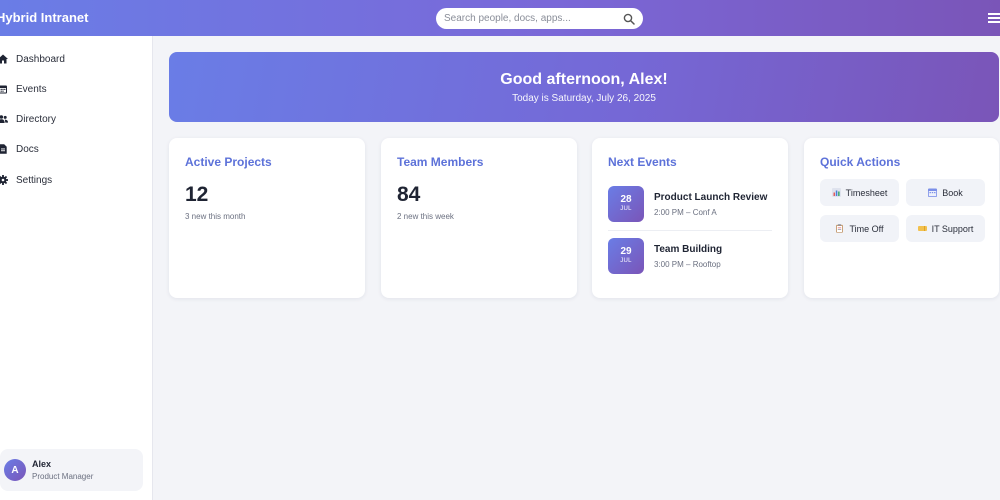 This screenshot has width=1000, height=500. Describe the element at coordinates (685, 212) in the screenshot. I see `event-meta: 2:00 PM – Conf A` at that location.